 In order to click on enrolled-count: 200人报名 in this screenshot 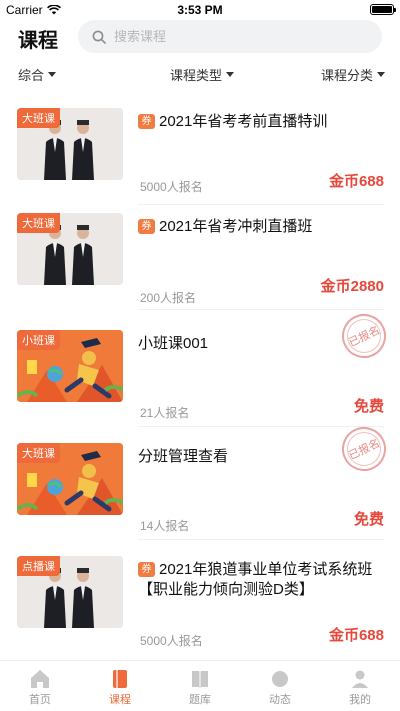, I will do `click(168, 298)`.